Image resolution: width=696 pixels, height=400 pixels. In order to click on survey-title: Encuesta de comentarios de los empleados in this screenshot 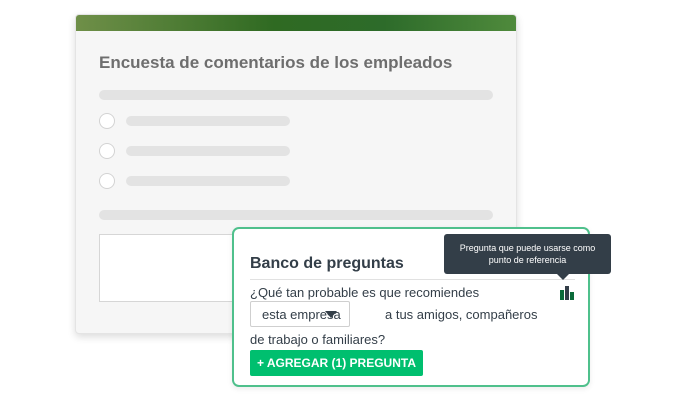, I will do `click(276, 62)`.